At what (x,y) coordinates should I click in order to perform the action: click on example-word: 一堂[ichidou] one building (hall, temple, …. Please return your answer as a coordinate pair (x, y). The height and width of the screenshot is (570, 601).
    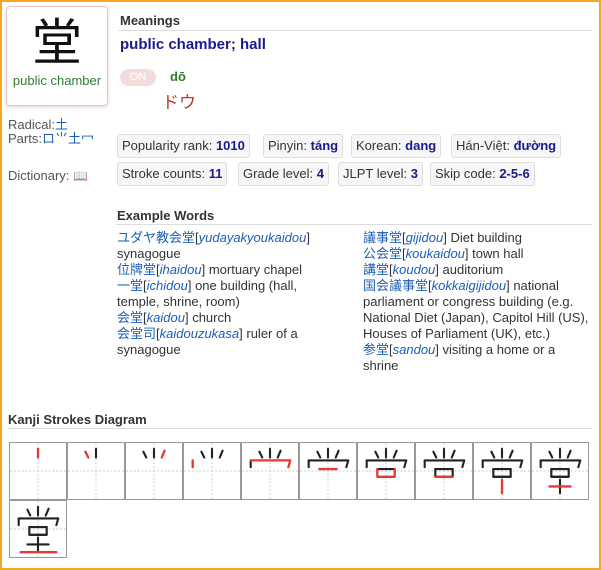
    Looking at the image, I should click on (207, 293).